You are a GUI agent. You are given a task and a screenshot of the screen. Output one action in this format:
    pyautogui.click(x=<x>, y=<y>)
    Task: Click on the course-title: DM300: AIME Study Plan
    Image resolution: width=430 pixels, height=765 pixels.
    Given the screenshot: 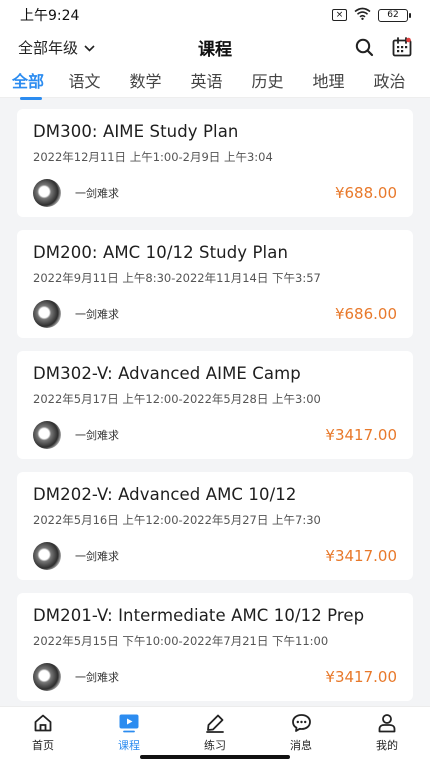 What is the action you would take?
    pyautogui.click(x=136, y=131)
    